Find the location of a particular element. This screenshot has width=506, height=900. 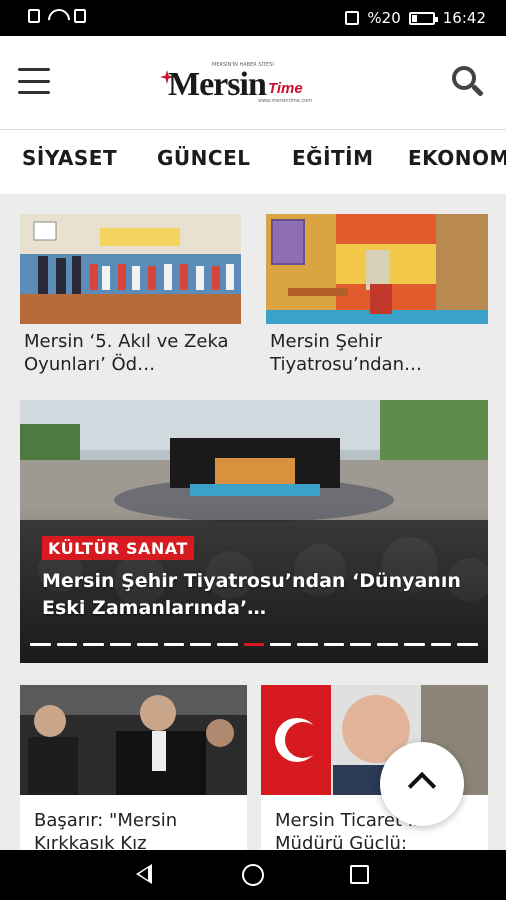

status-bar: %20 16:42 is located at coordinates (253, 18).